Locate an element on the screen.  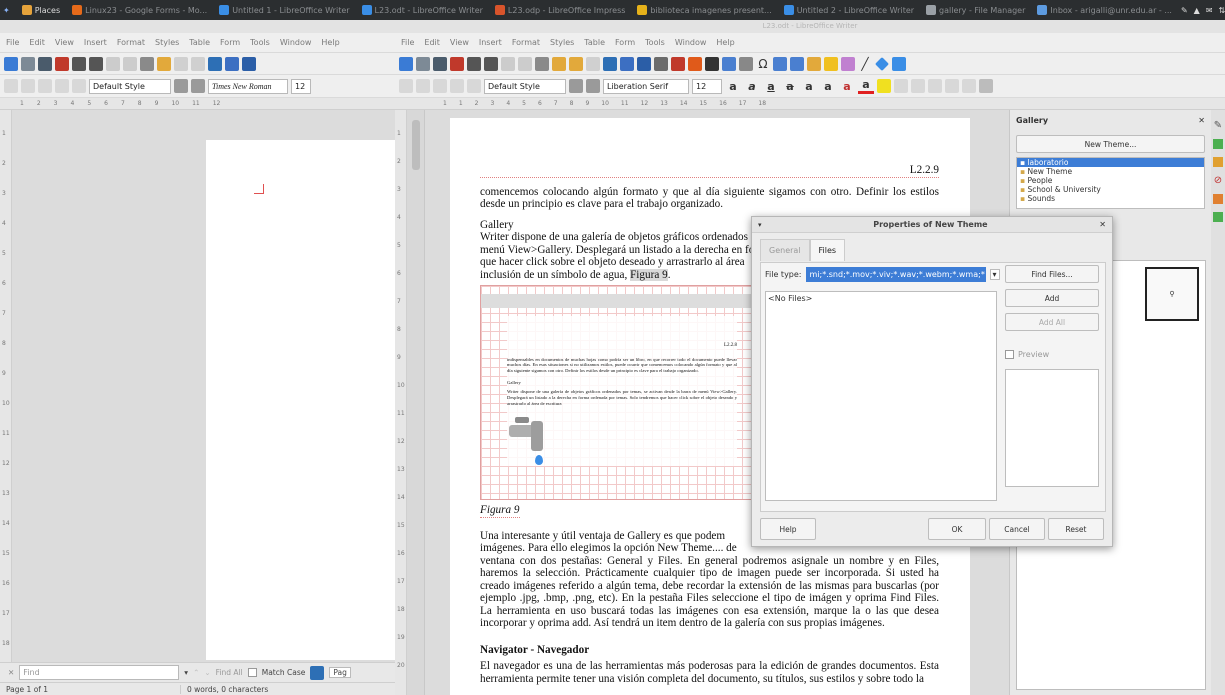
shapes-icon is located at coordinates (882, 63).